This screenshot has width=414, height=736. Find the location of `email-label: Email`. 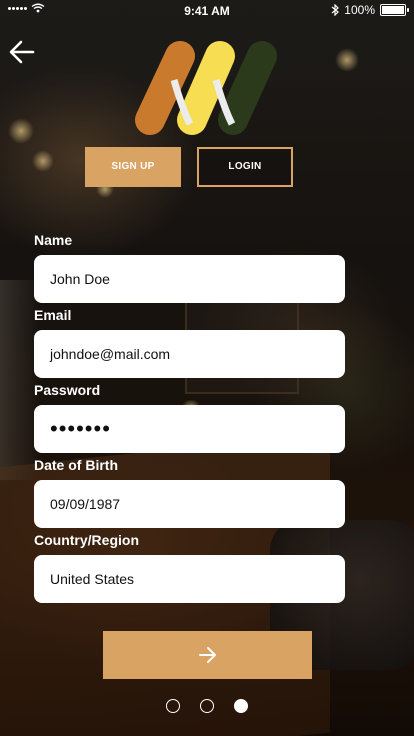

email-label: Email is located at coordinates (53, 315).